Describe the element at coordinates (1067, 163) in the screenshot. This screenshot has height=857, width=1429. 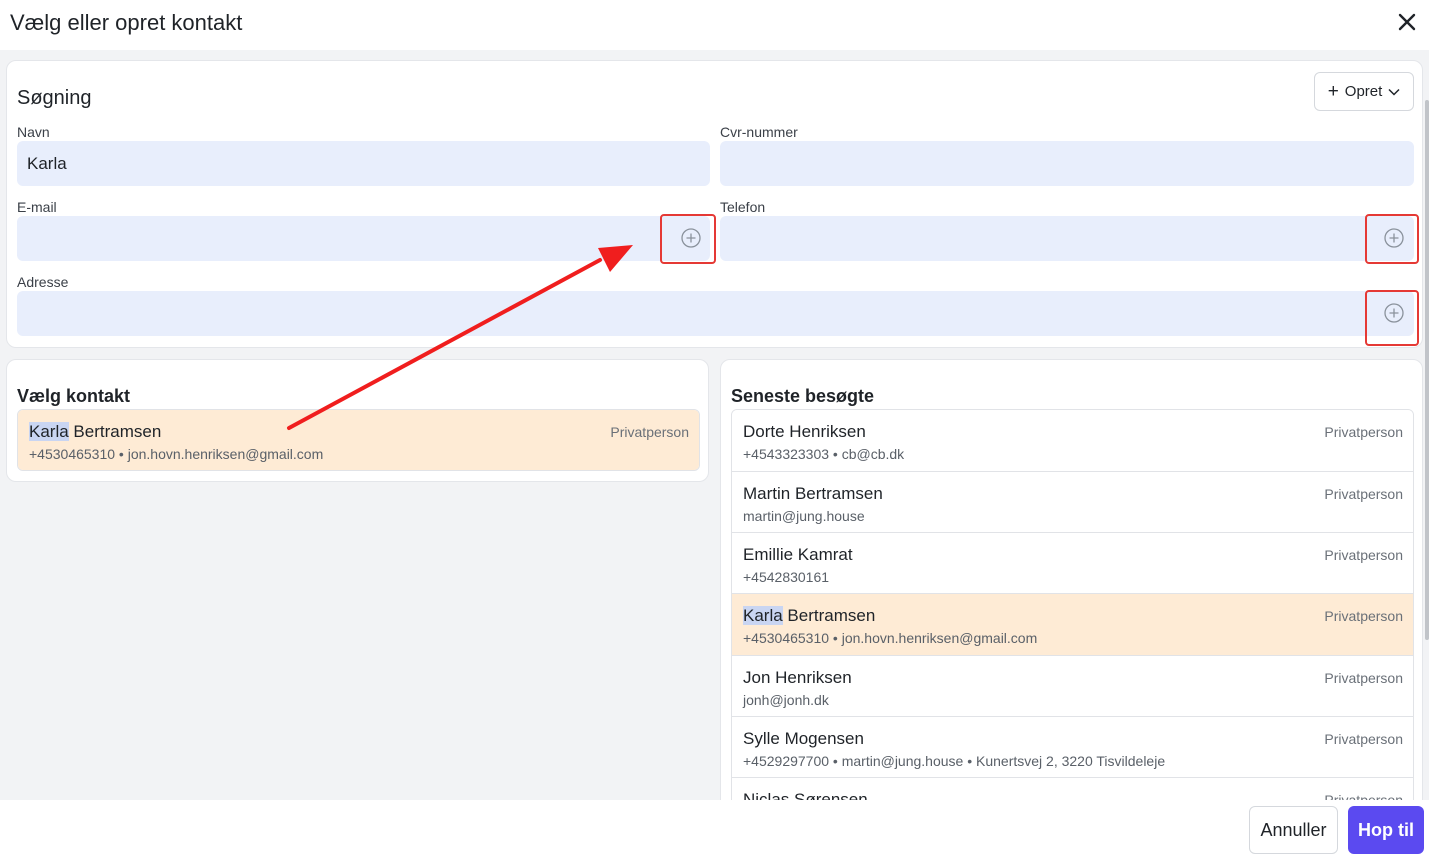
I see `cvr-field` at that location.